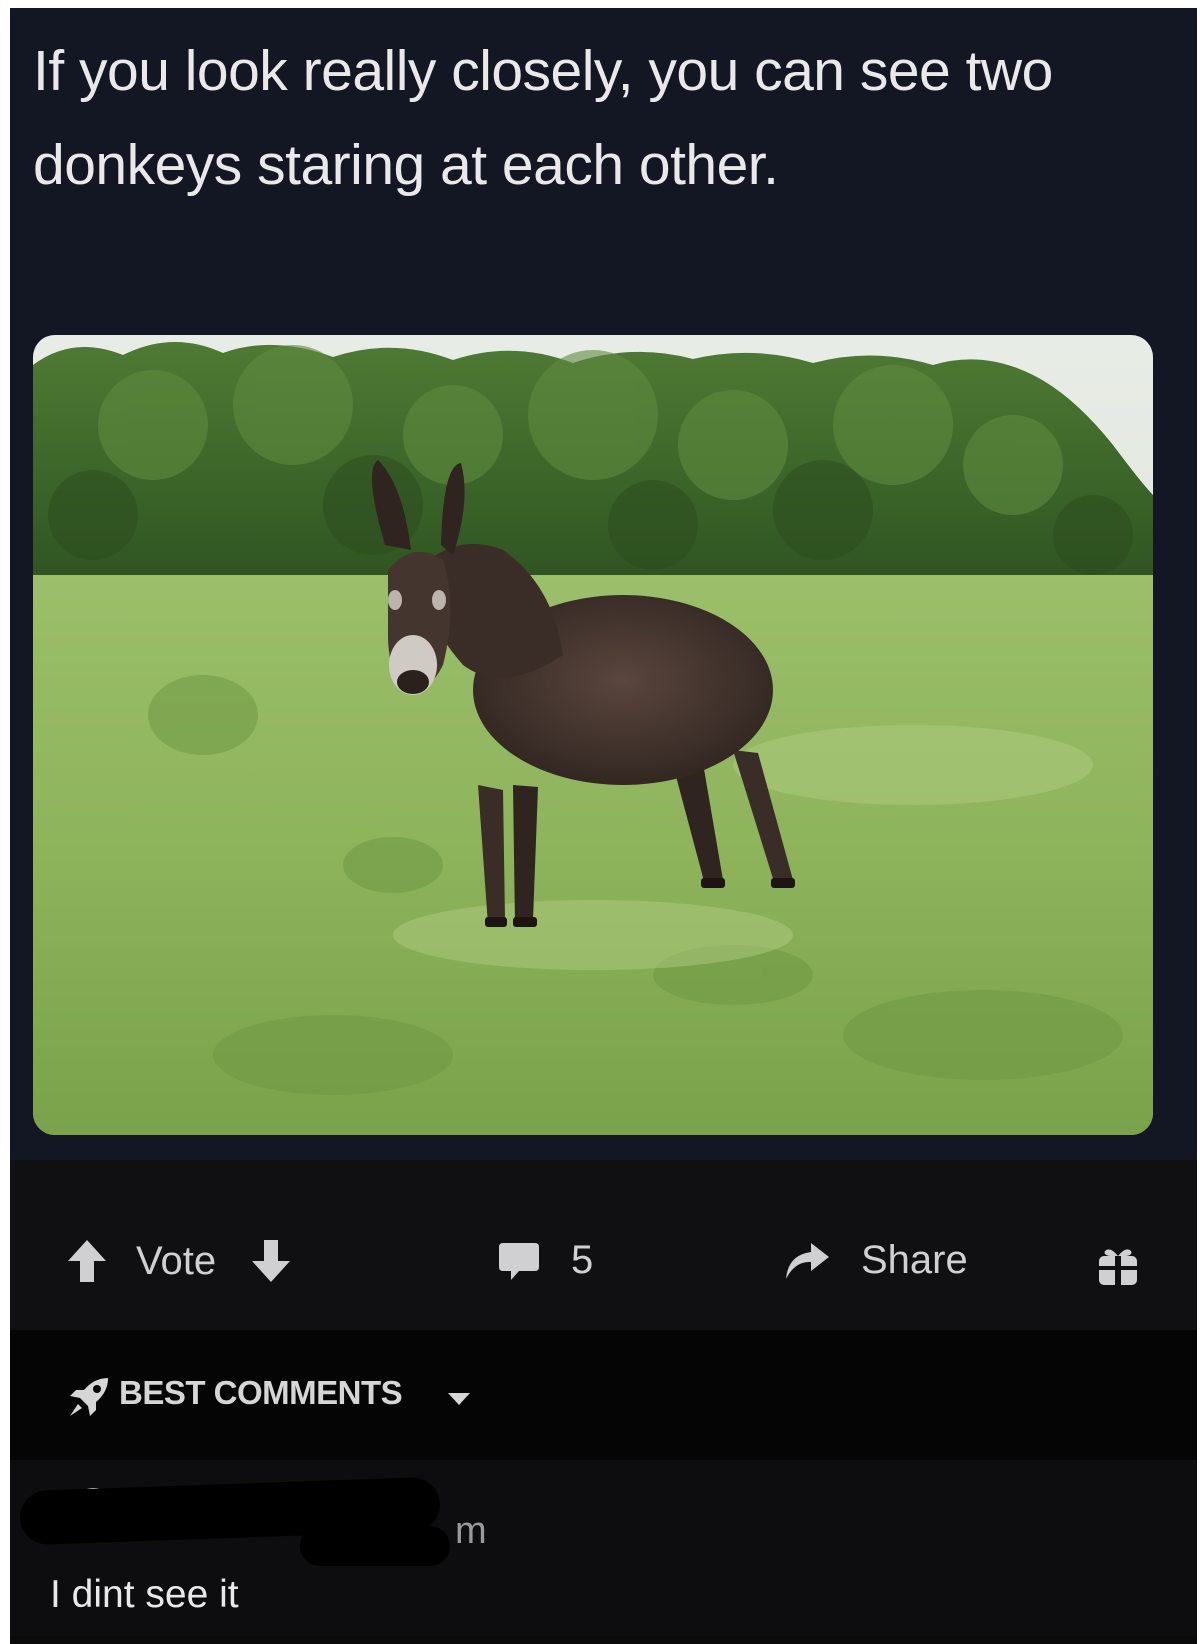  Describe the element at coordinates (807, 1260) in the screenshot. I see `share-arrow-icon` at that location.